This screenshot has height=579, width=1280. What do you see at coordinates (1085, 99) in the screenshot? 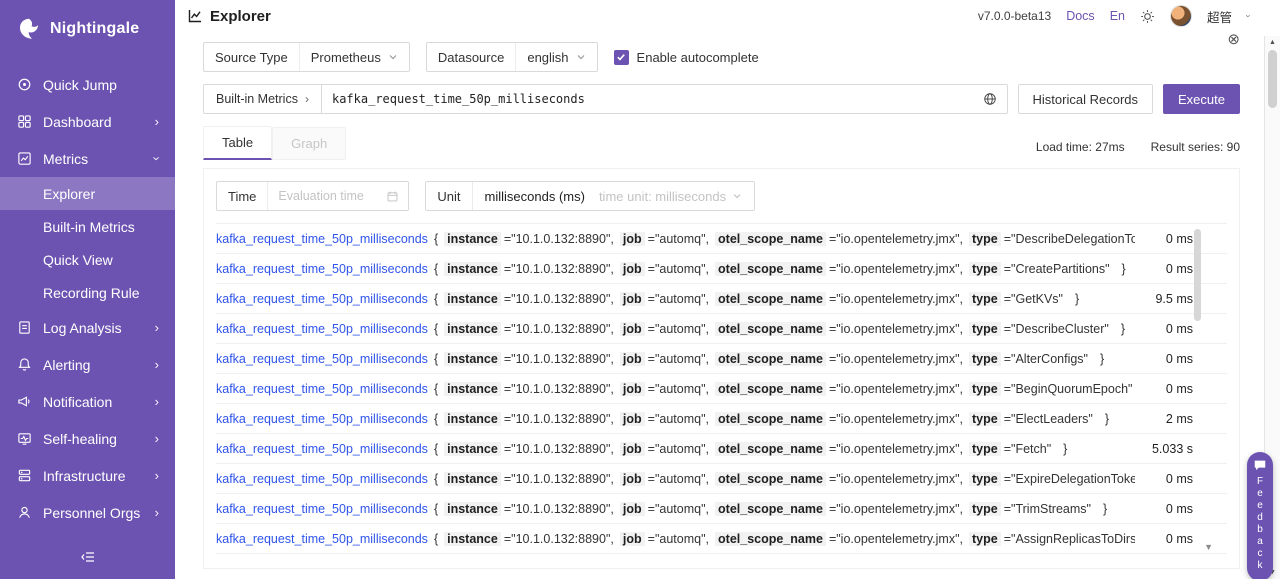
I see `historical-records-button: Historical Records` at bounding box center [1085, 99].